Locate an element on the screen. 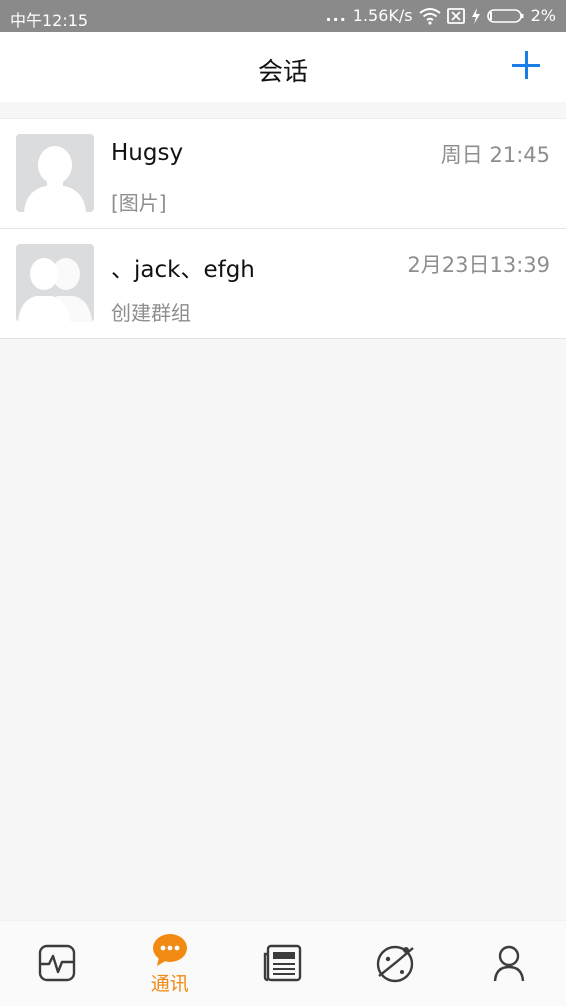  conversation-item: Hugsy 周日 21:45 [图片] is located at coordinates (283, 174).